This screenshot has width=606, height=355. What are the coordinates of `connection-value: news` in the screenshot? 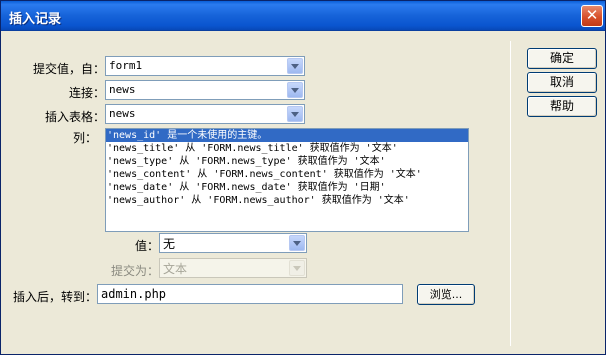 It's located at (122, 89).